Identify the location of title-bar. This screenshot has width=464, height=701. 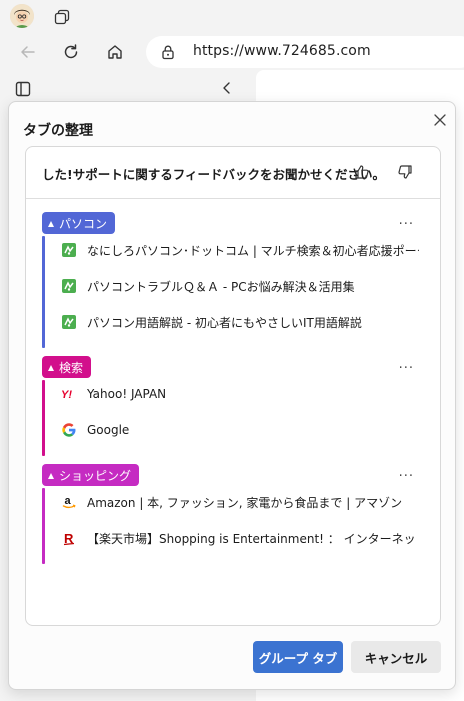
(232, 17).